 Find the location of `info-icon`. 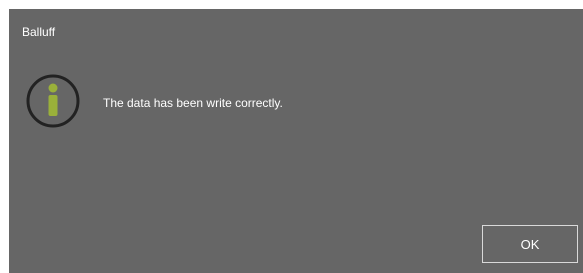

info-icon is located at coordinates (53, 101).